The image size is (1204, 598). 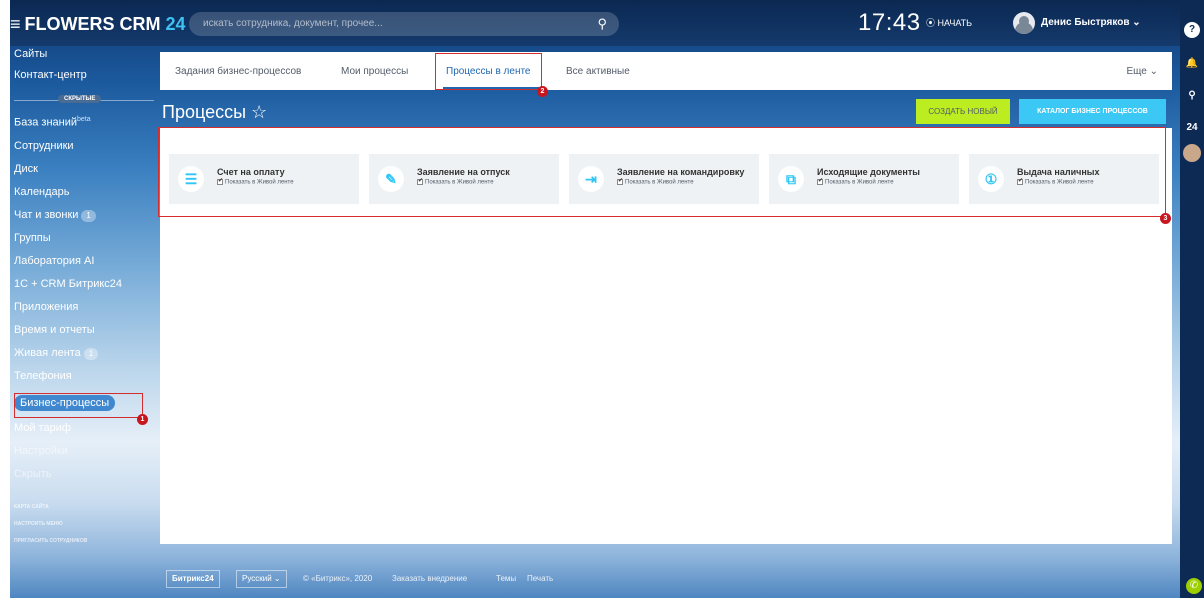 What do you see at coordinates (46, 122) in the screenshot?
I see `knowledge-label: База знаний` at bounding box center [46, 122].